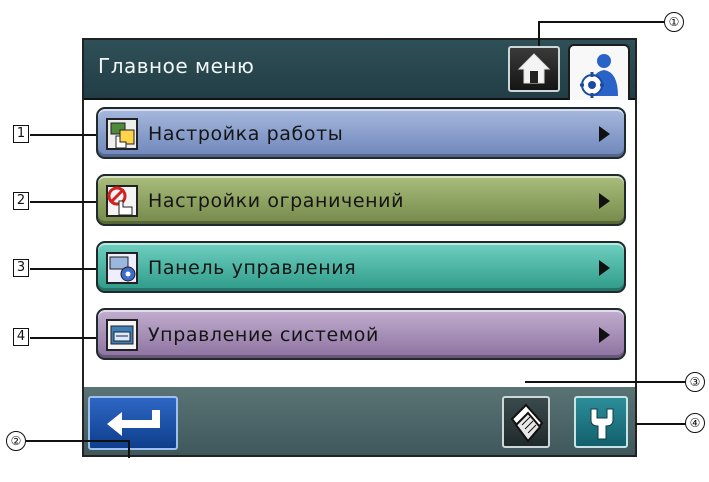 The width and height of the screenshot is (709, 482). I want to click on header-bar: Главное меню, so click(359, 70).